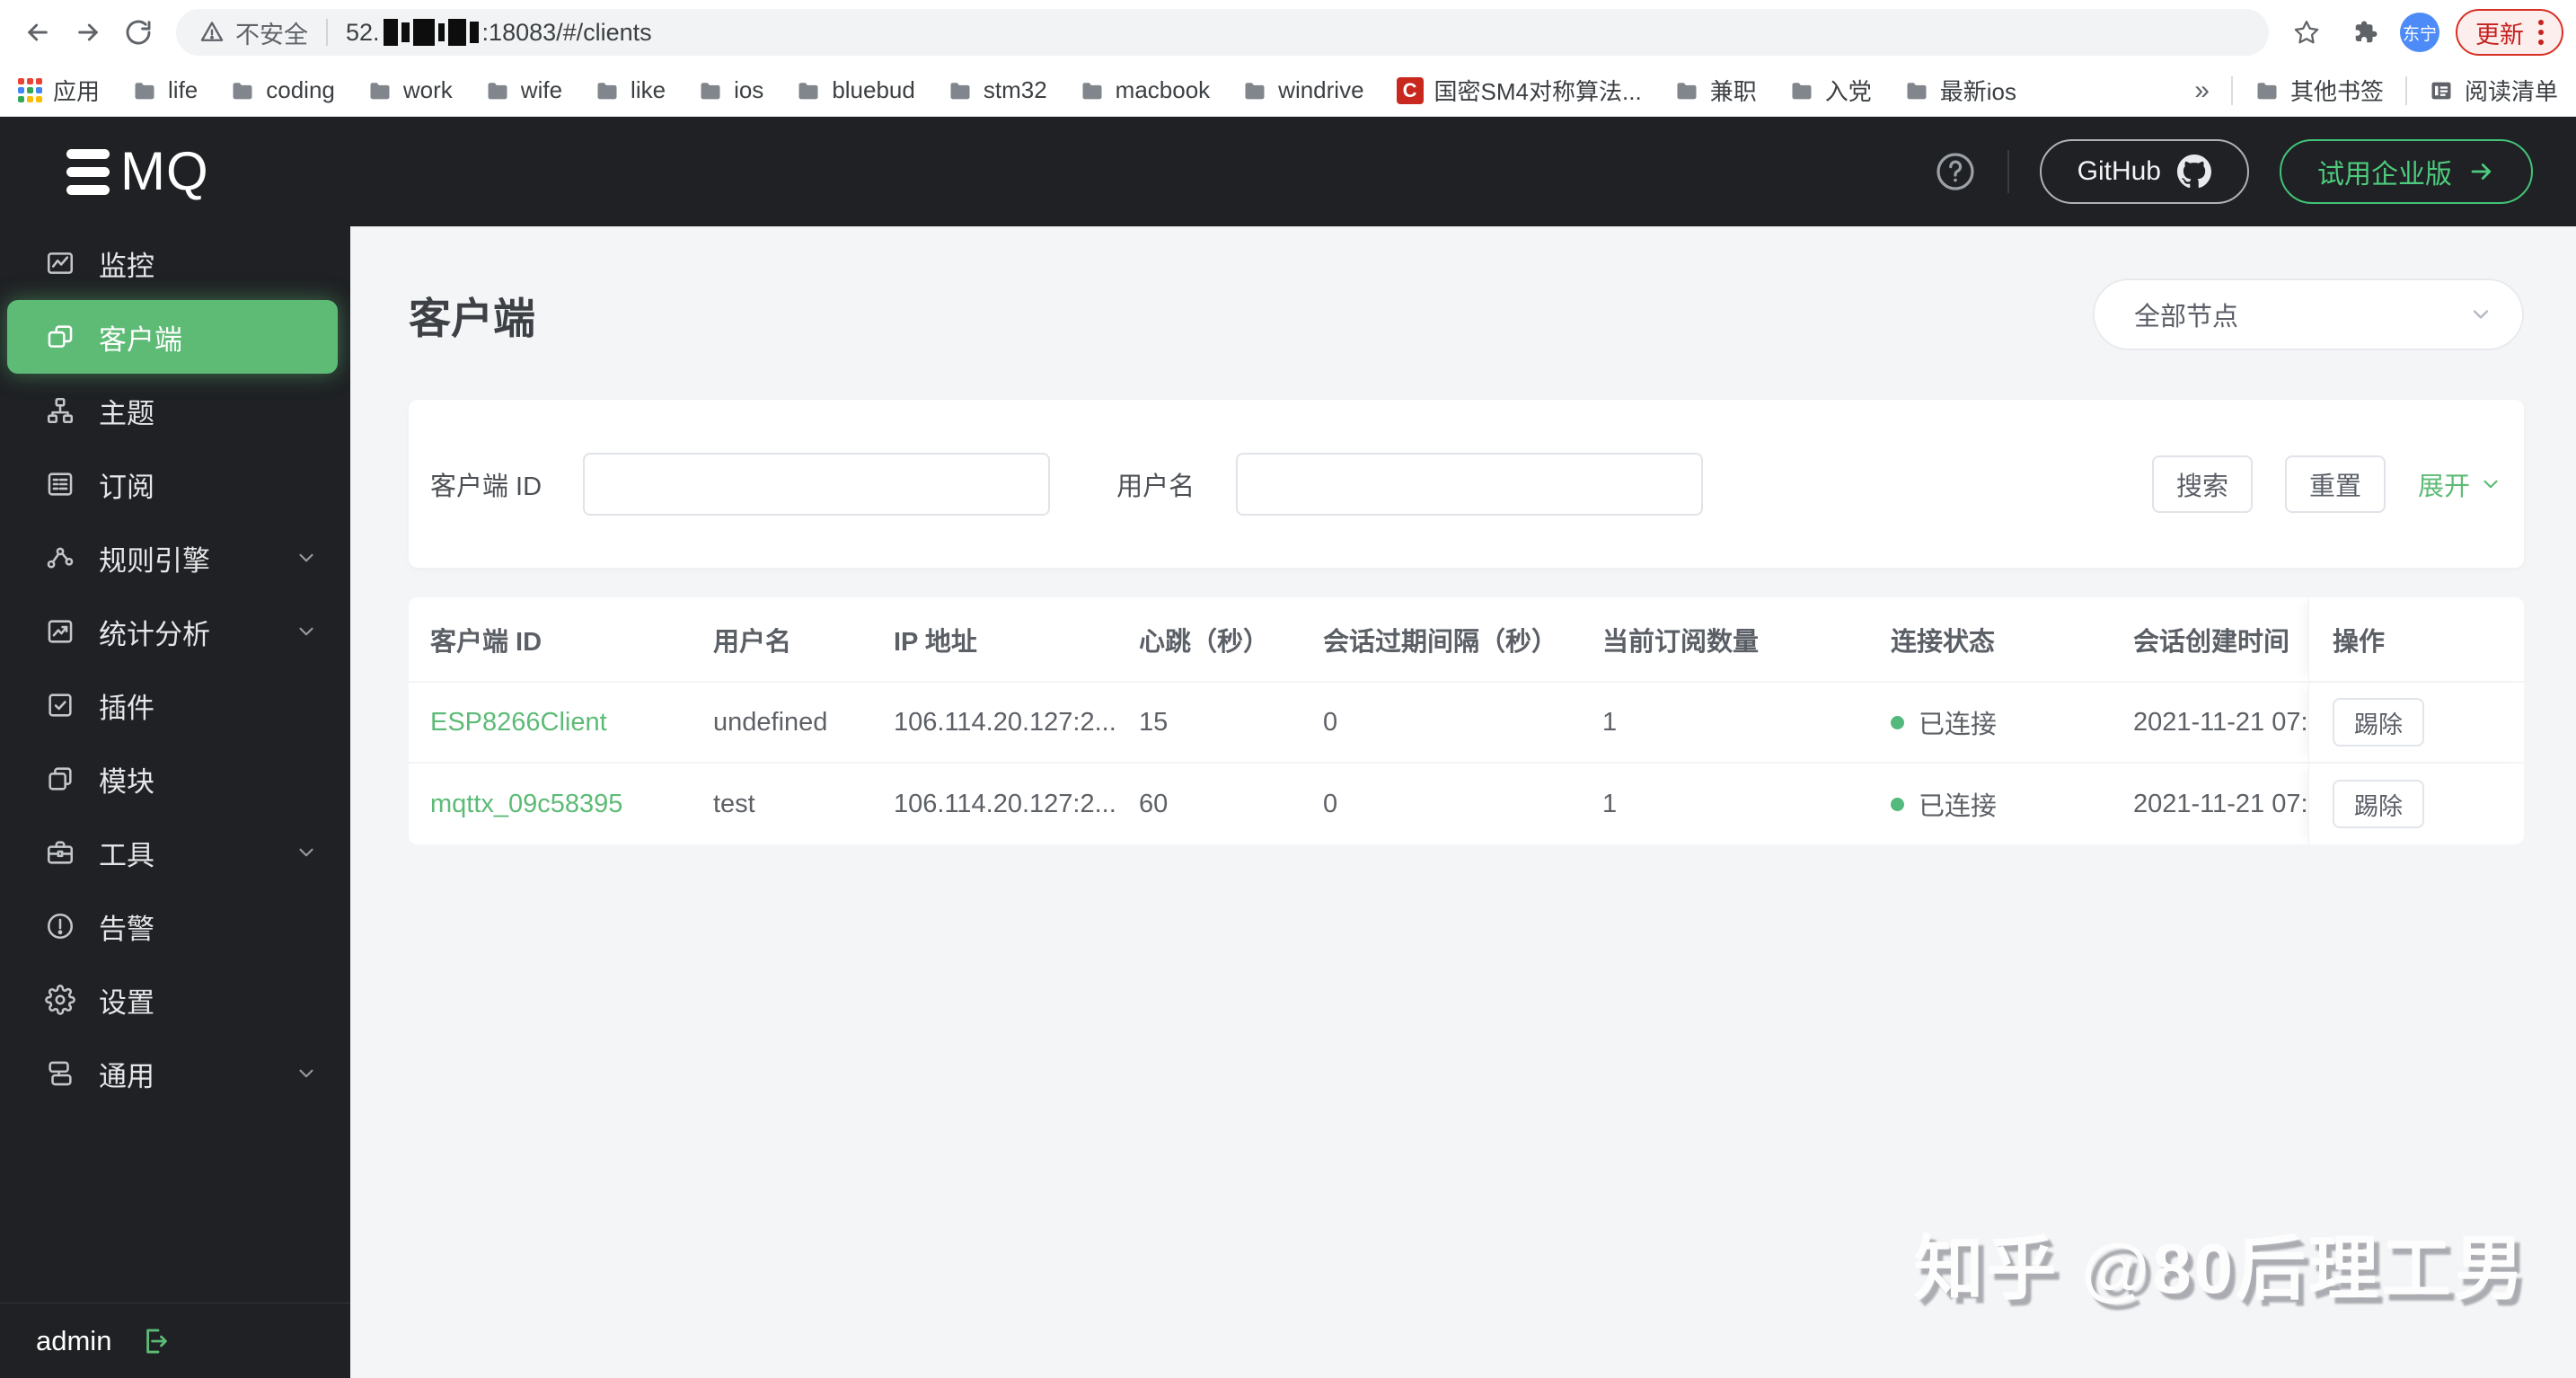  I want to click on bookmark-folder: 最新ios, so click(1960, 90).